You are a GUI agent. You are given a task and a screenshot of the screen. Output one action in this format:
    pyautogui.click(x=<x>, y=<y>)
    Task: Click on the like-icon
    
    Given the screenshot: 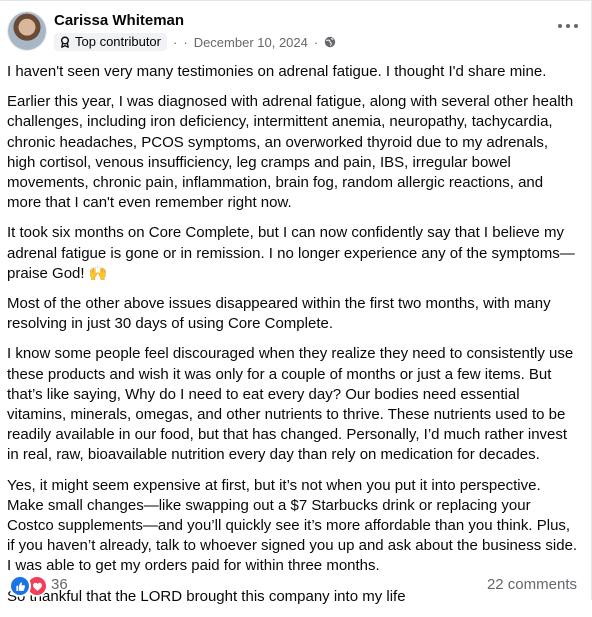 What is the action you would take?
    pyautogui.click(x=20, y=586)
    